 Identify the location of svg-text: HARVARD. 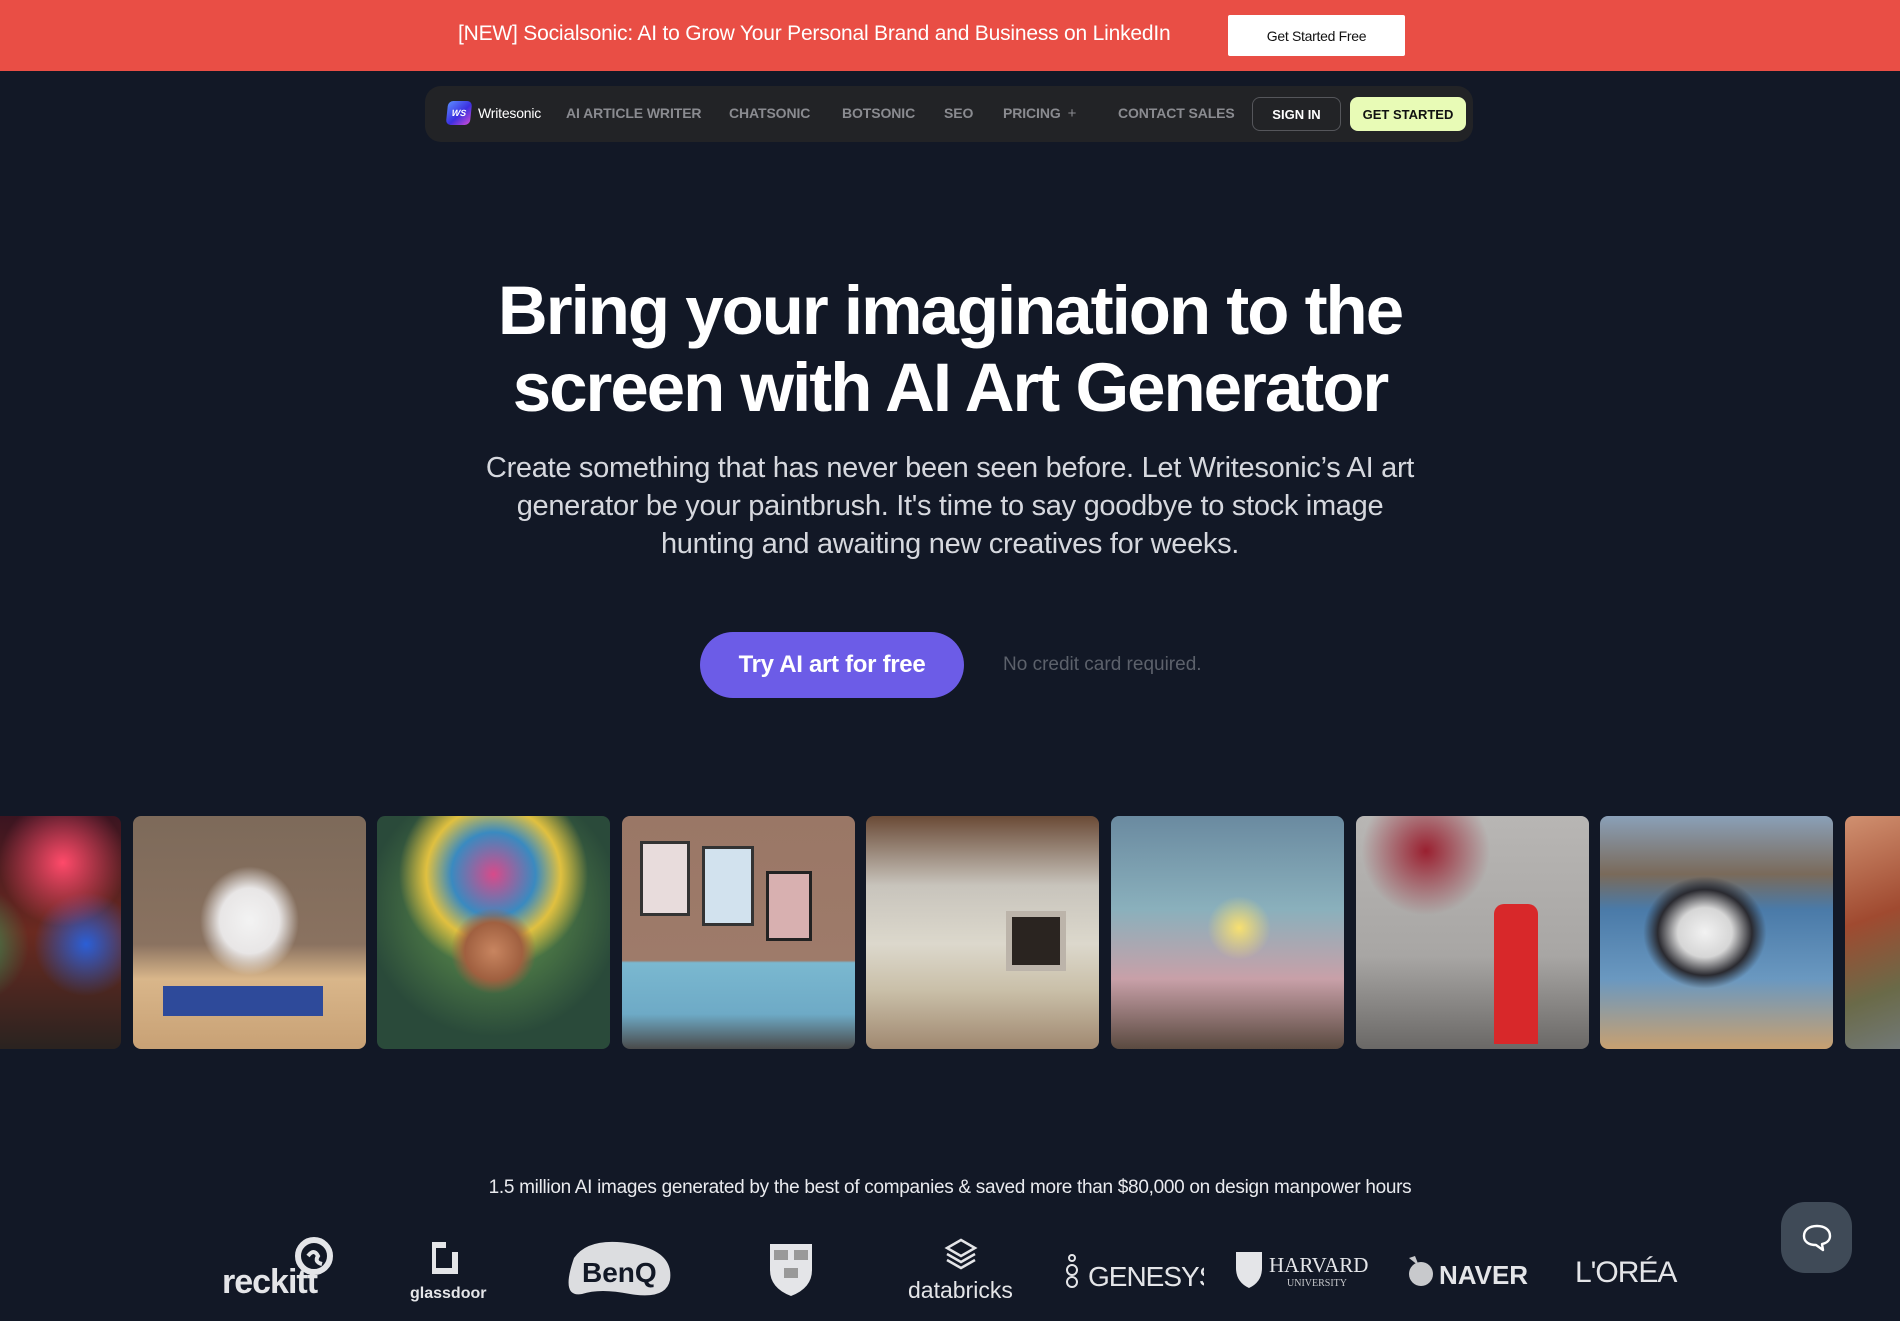
(1318, 1265).